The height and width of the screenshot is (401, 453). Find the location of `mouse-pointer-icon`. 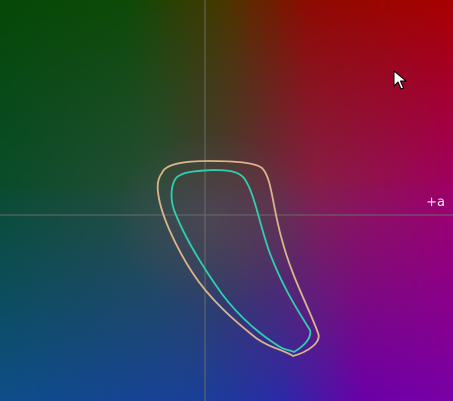

mouse-pointer-icon is located at coordinates (400, 80).